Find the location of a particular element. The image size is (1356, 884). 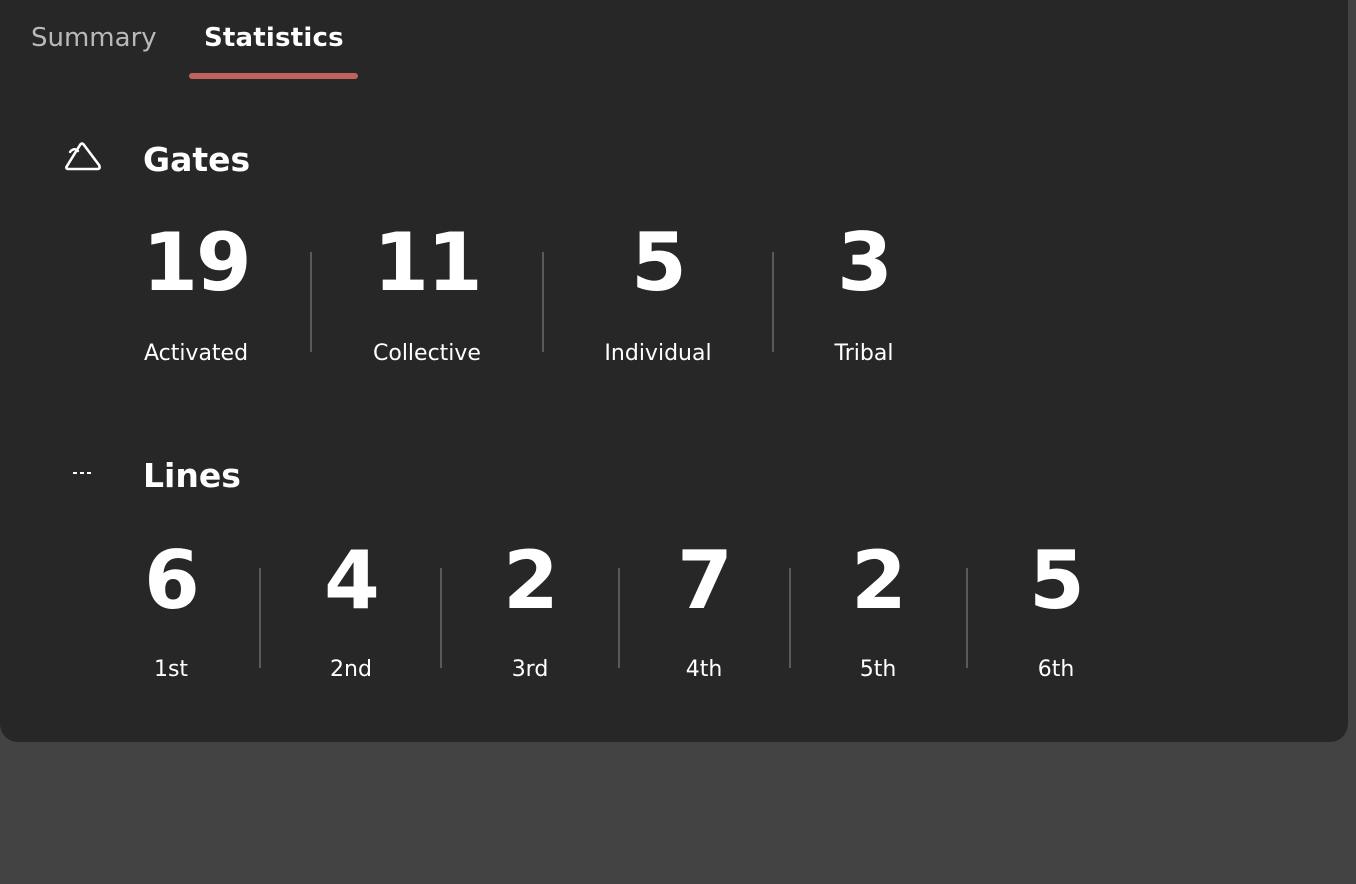

stat-label: 6th is located at coordinates (1056, 669).